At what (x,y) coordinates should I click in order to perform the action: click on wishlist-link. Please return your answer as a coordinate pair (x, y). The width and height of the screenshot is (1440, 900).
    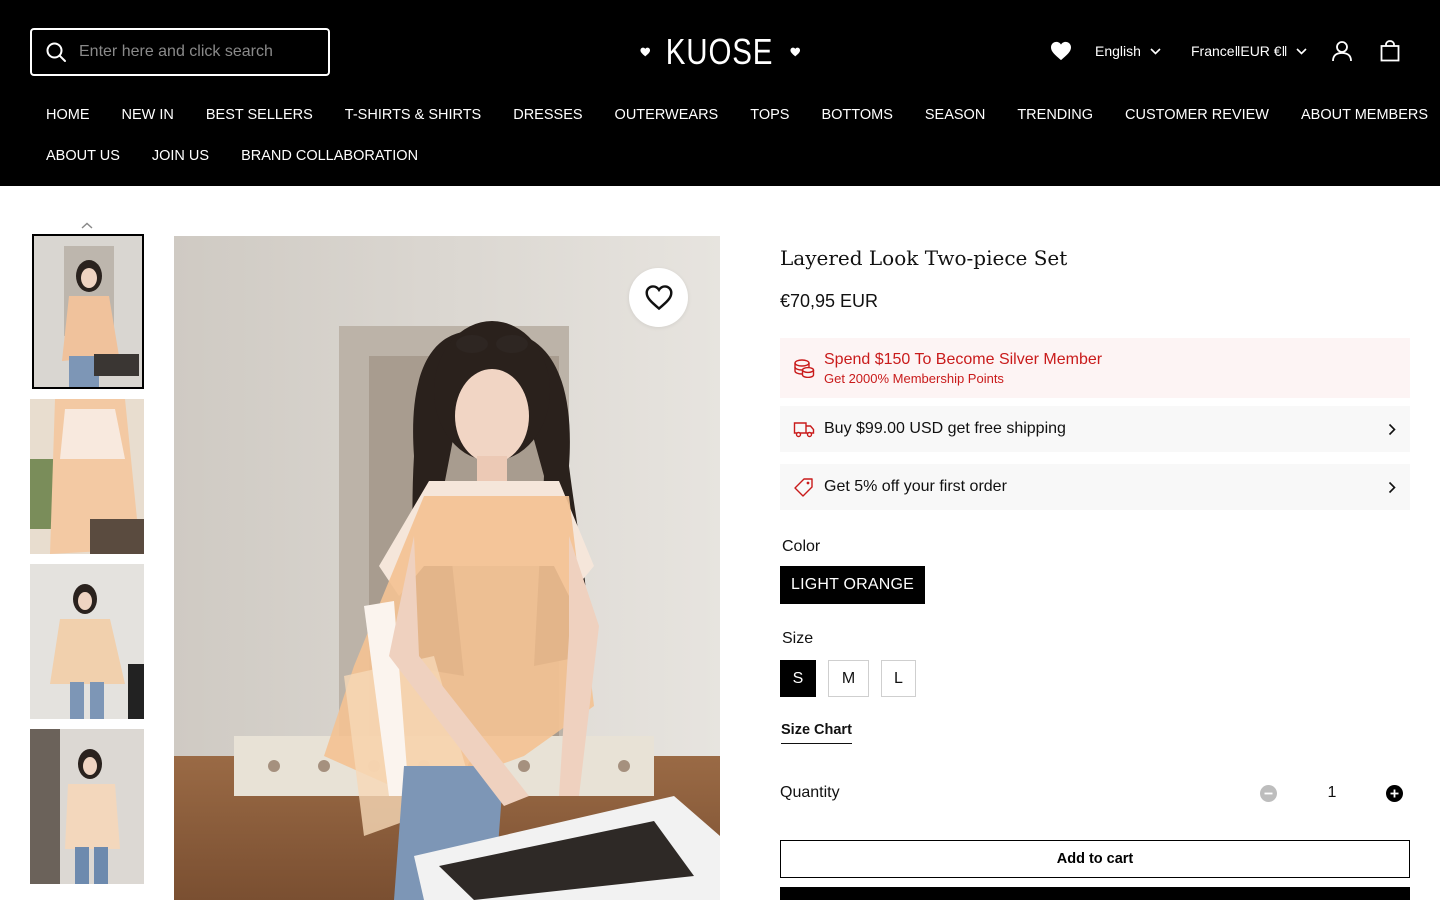
    Looking at the image, I should click on (1061, 51).